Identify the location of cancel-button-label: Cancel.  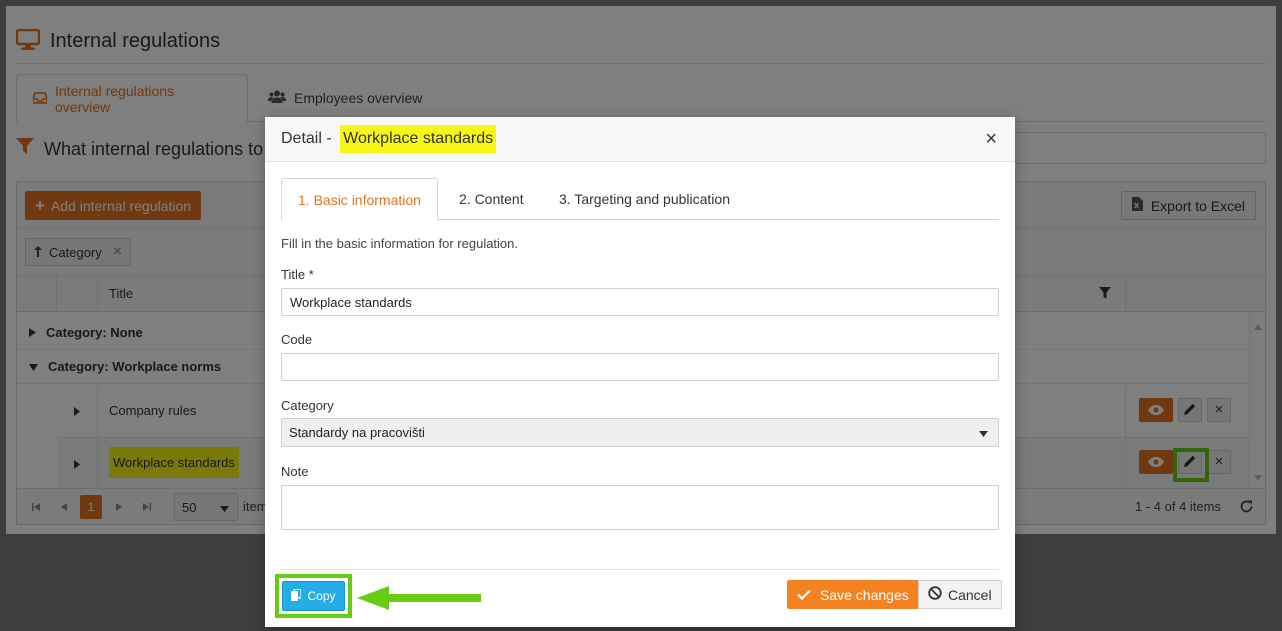
(970, 594).